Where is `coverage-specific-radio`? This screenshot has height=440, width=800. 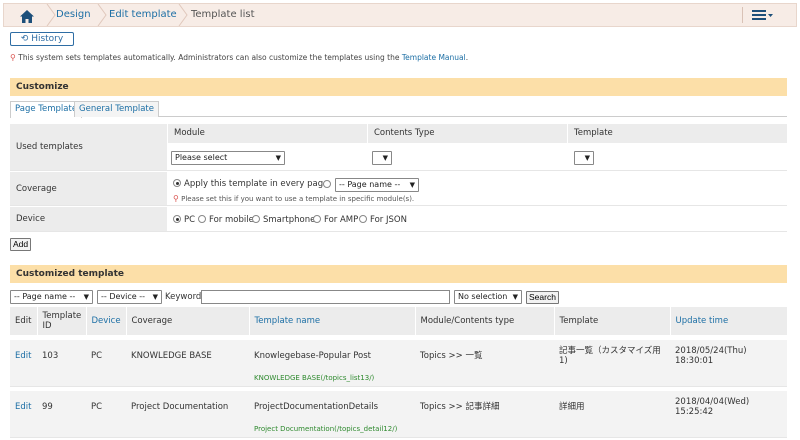 coverage-specific-radio is located at coordinates (327, 184).